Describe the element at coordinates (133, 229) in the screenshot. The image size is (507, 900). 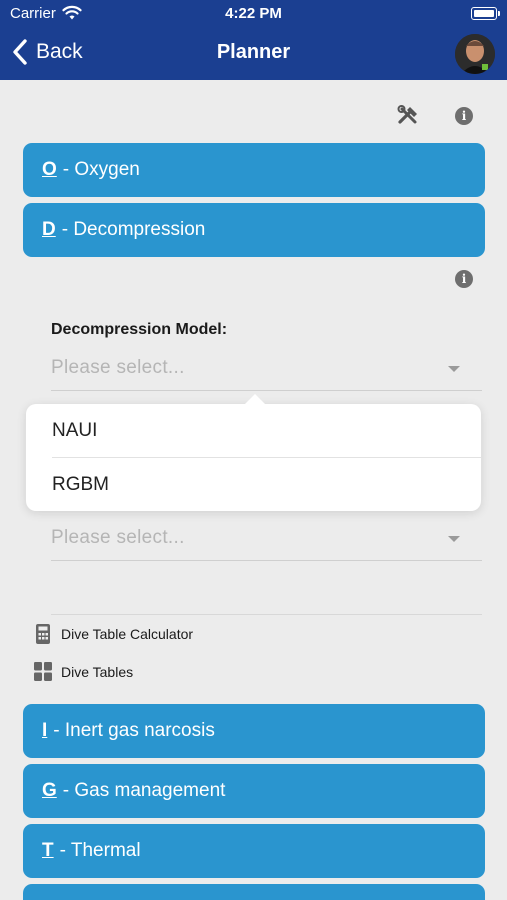
I see `section-label: - Decompression` at that location.